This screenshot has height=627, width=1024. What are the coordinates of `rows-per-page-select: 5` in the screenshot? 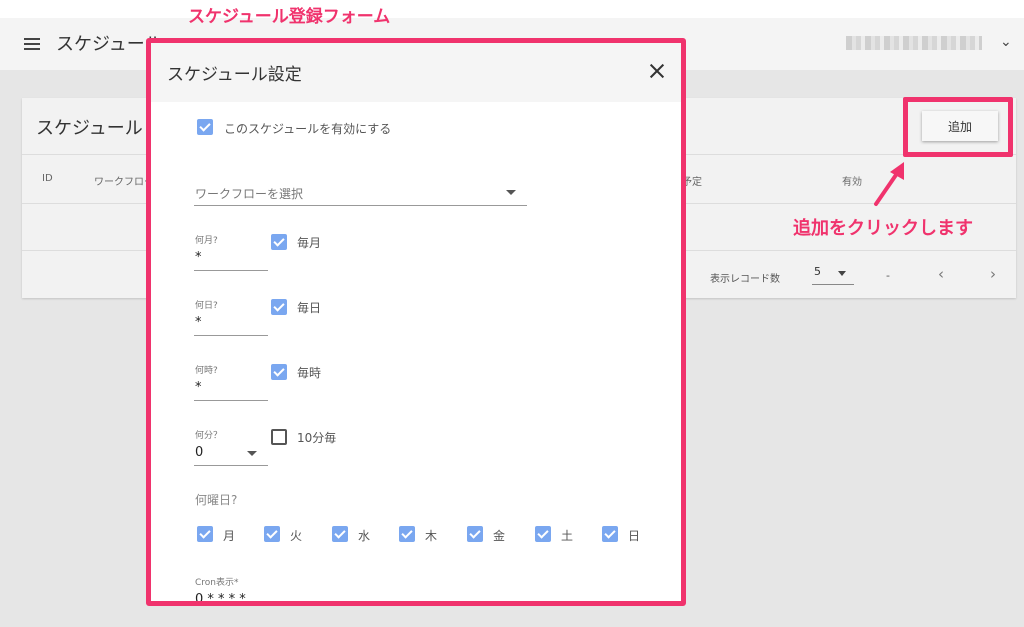 It's located at (833, 275).